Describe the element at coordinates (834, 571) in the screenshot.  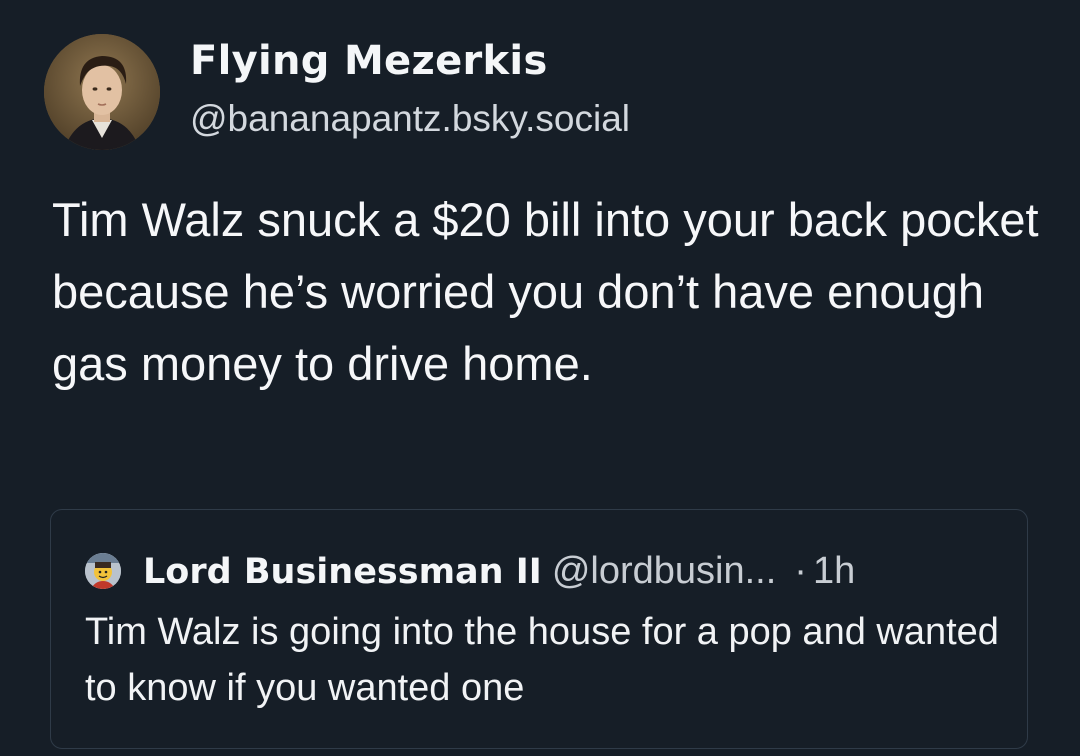
I see `quote-timestamp: 1h` at that location.